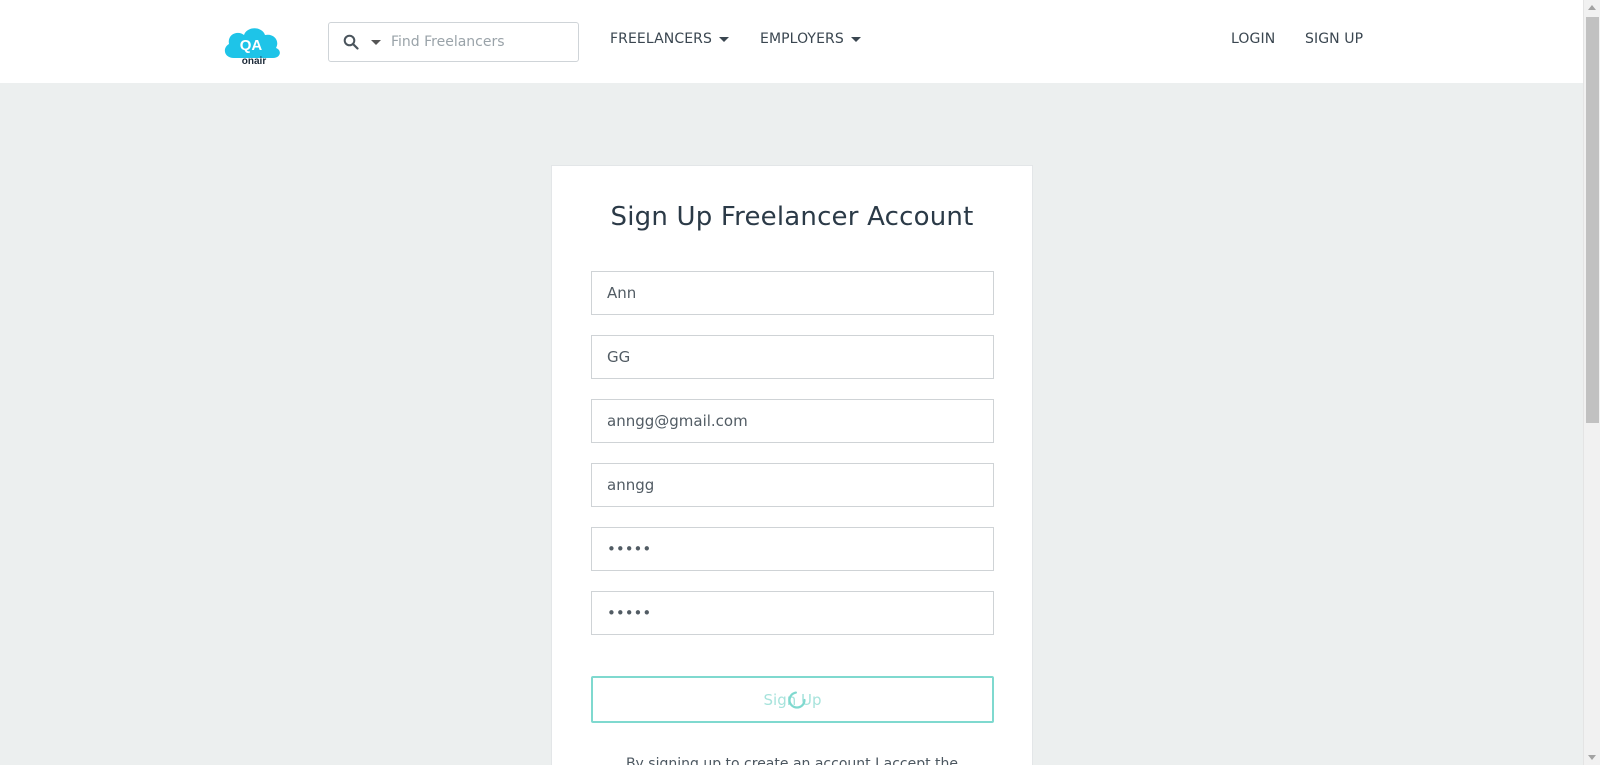 The image size is (1600, 765). I want to click on loading-spinner-icon, so click(797, 700).